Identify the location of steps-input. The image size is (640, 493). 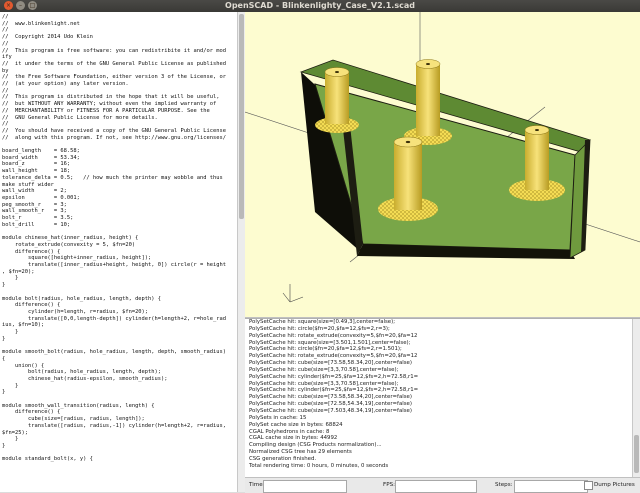
(551, 486).